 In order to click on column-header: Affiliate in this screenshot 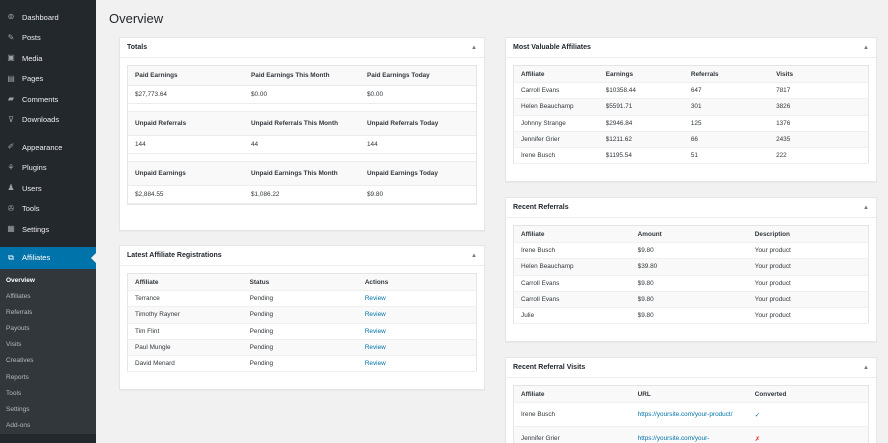, I will do `click(533, 74)`.